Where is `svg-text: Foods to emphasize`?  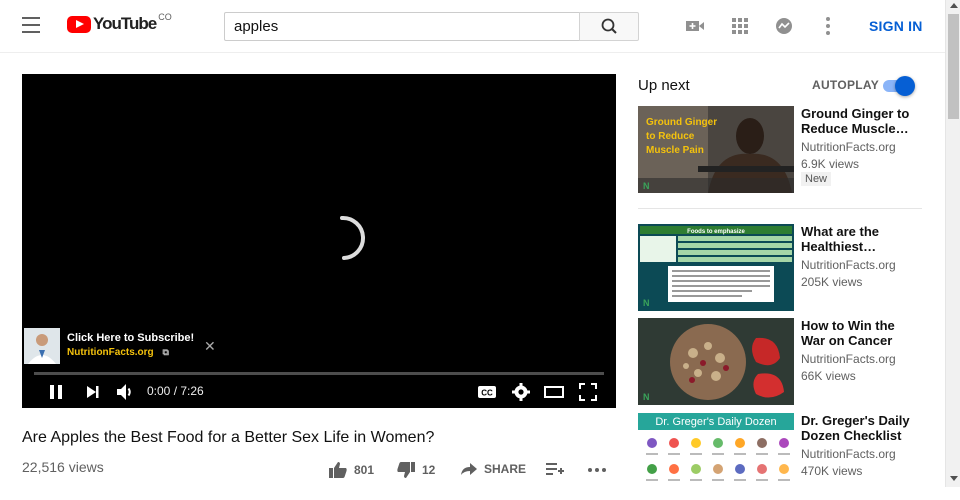
svg-text: Foods to emphasize is located at coordinates (716, 232).